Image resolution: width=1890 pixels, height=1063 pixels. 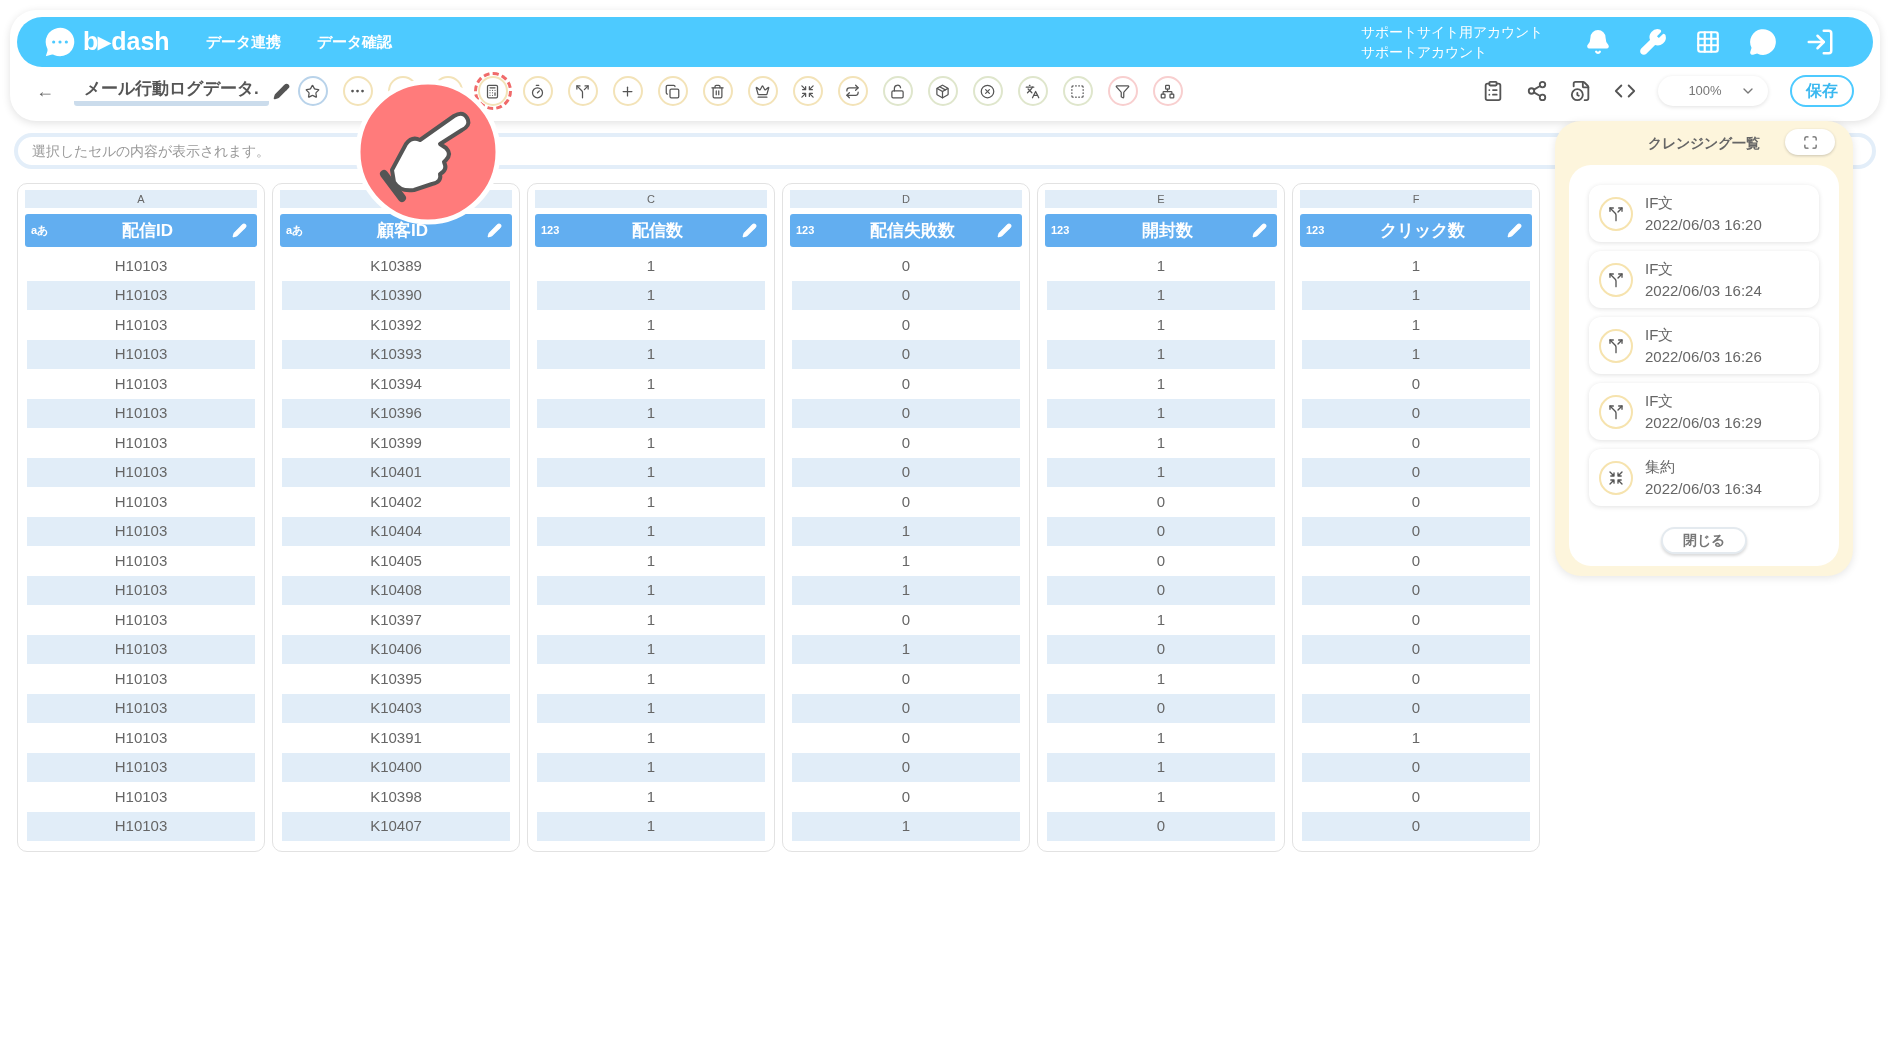 What do you see at coordinates (1704, 411) in the screenshot?
I see `cleansing-item: IF文 2022/06/03 16:29` at bounding box center [1704, 411].